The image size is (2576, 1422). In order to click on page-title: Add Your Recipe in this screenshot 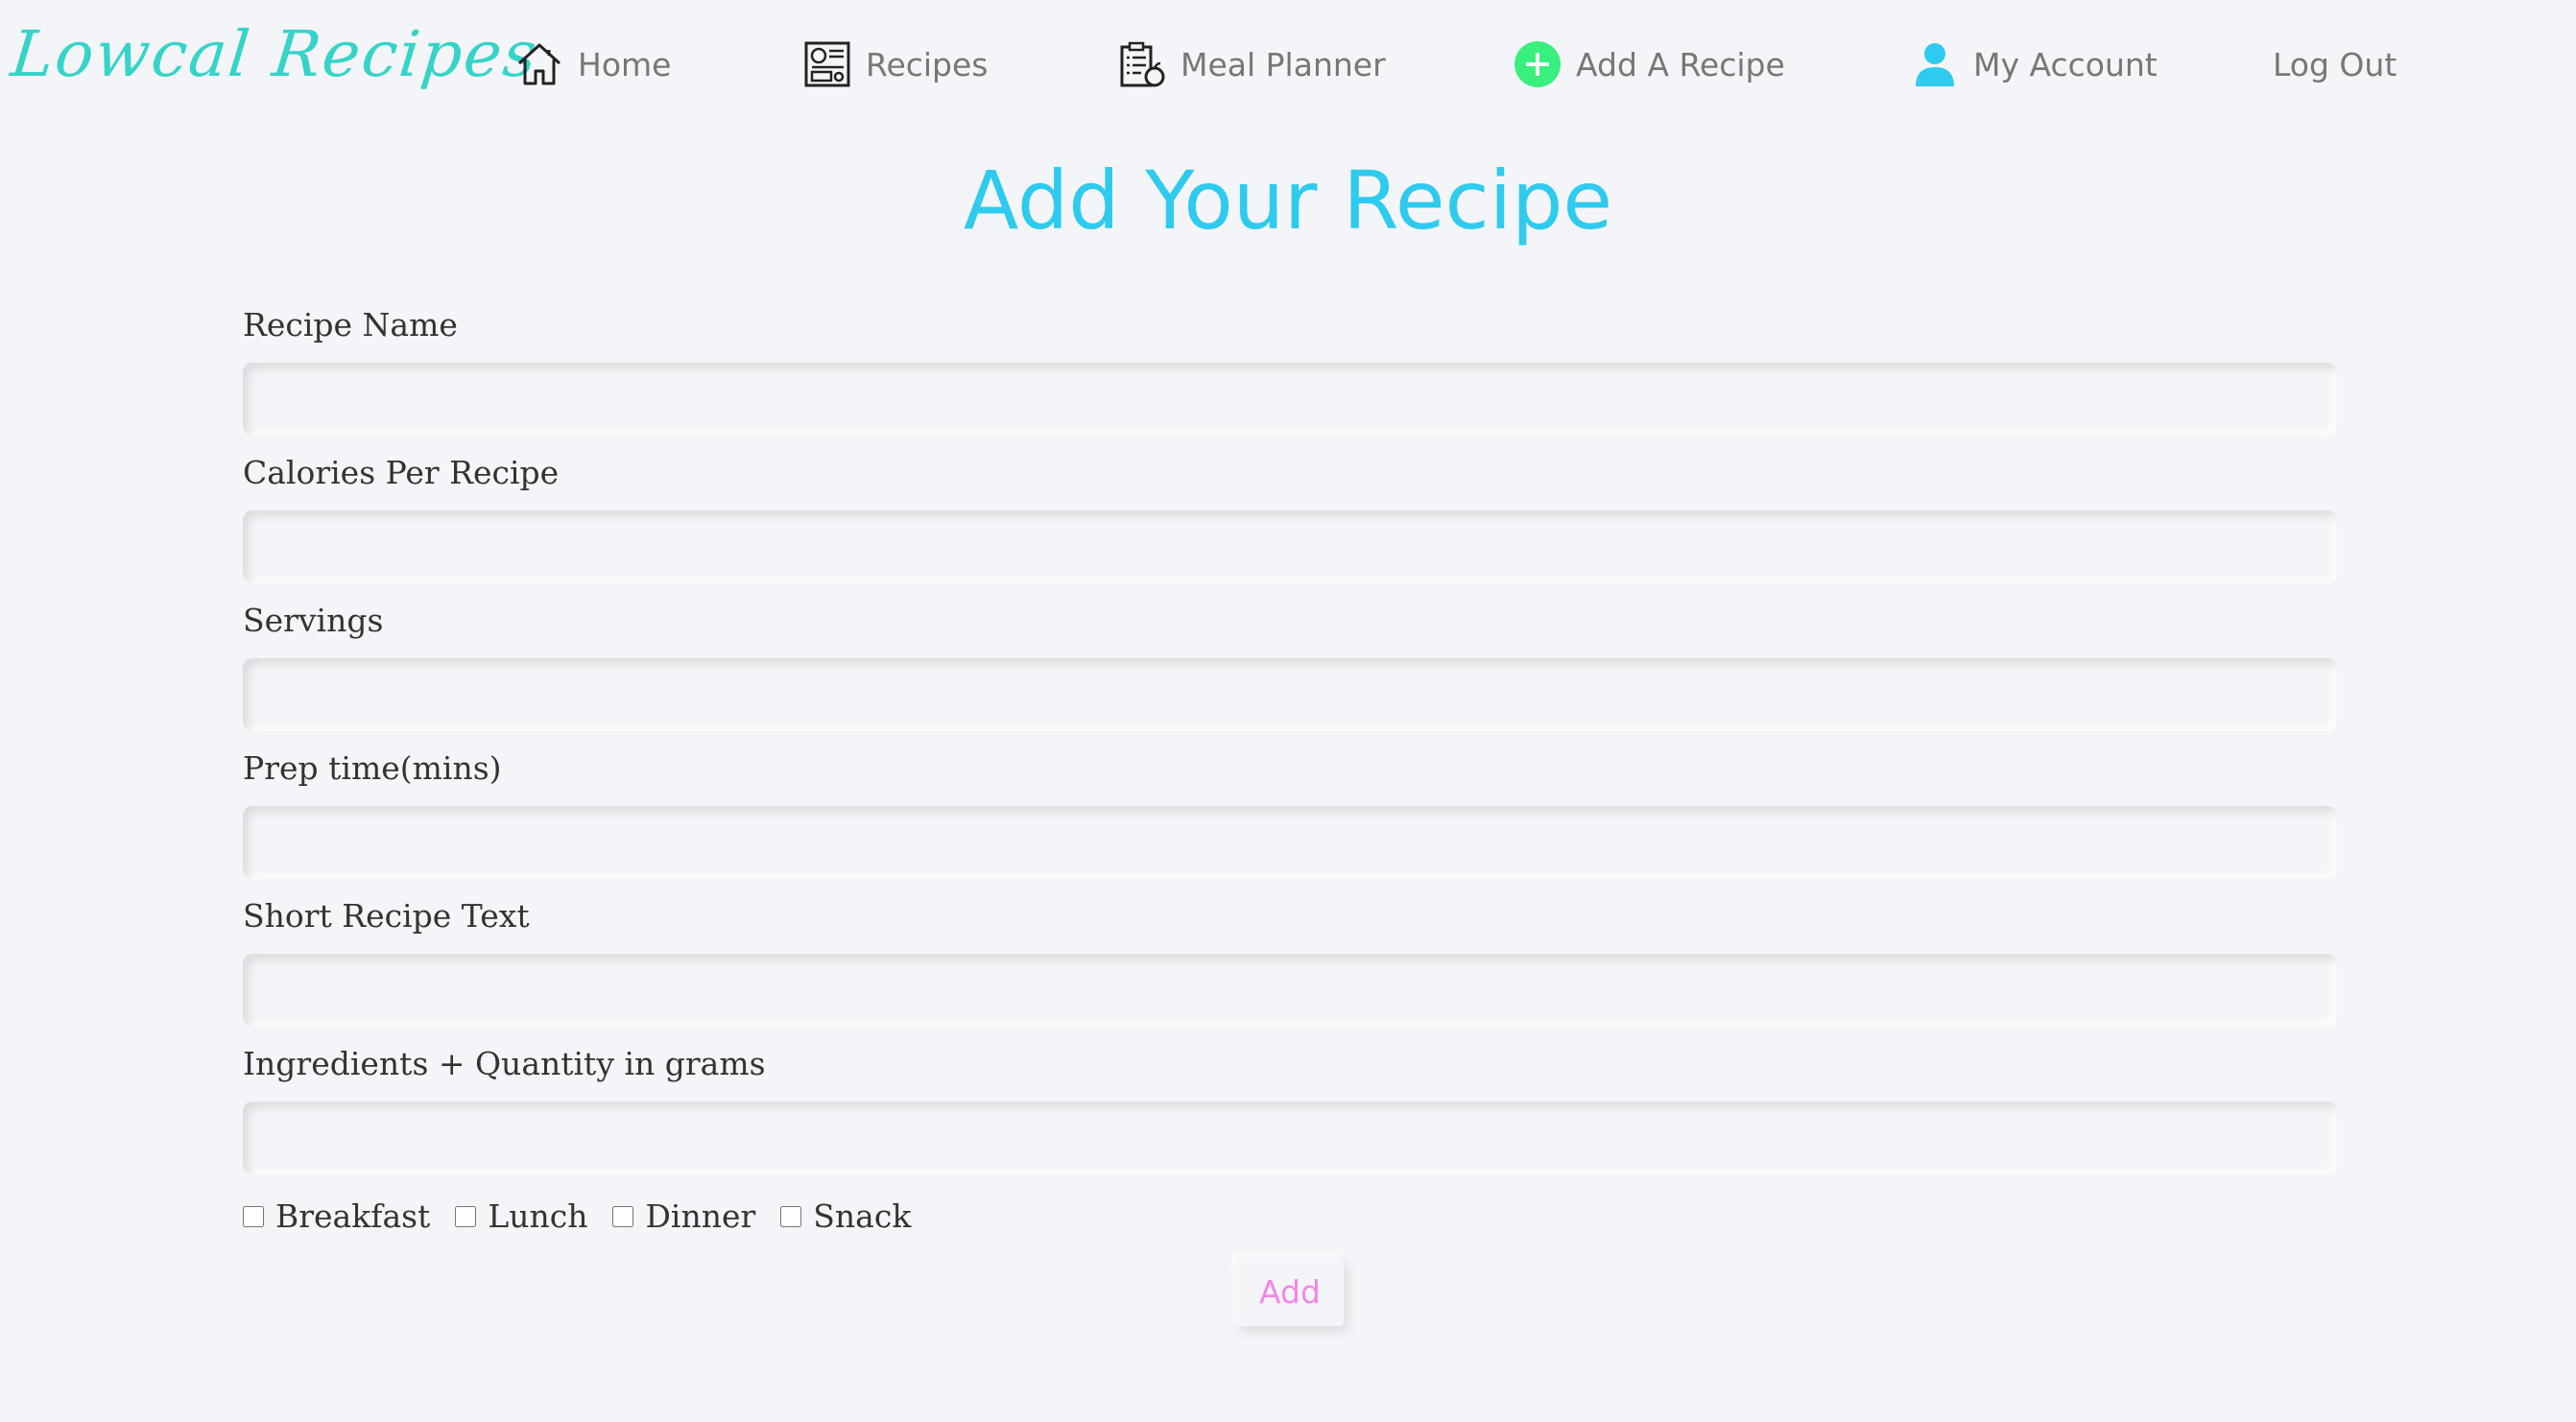, I will do `click(1288, 201)`.